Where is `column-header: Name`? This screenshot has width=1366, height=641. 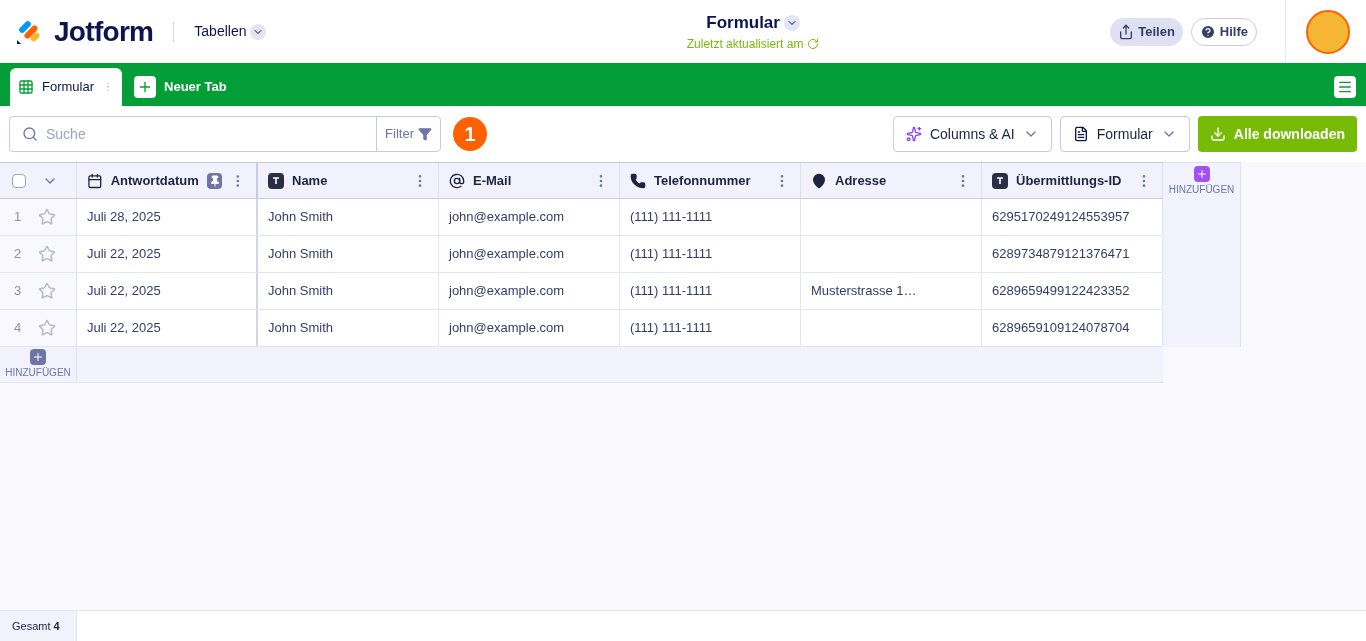
column-header: Name is located at coordinates (348, 180).